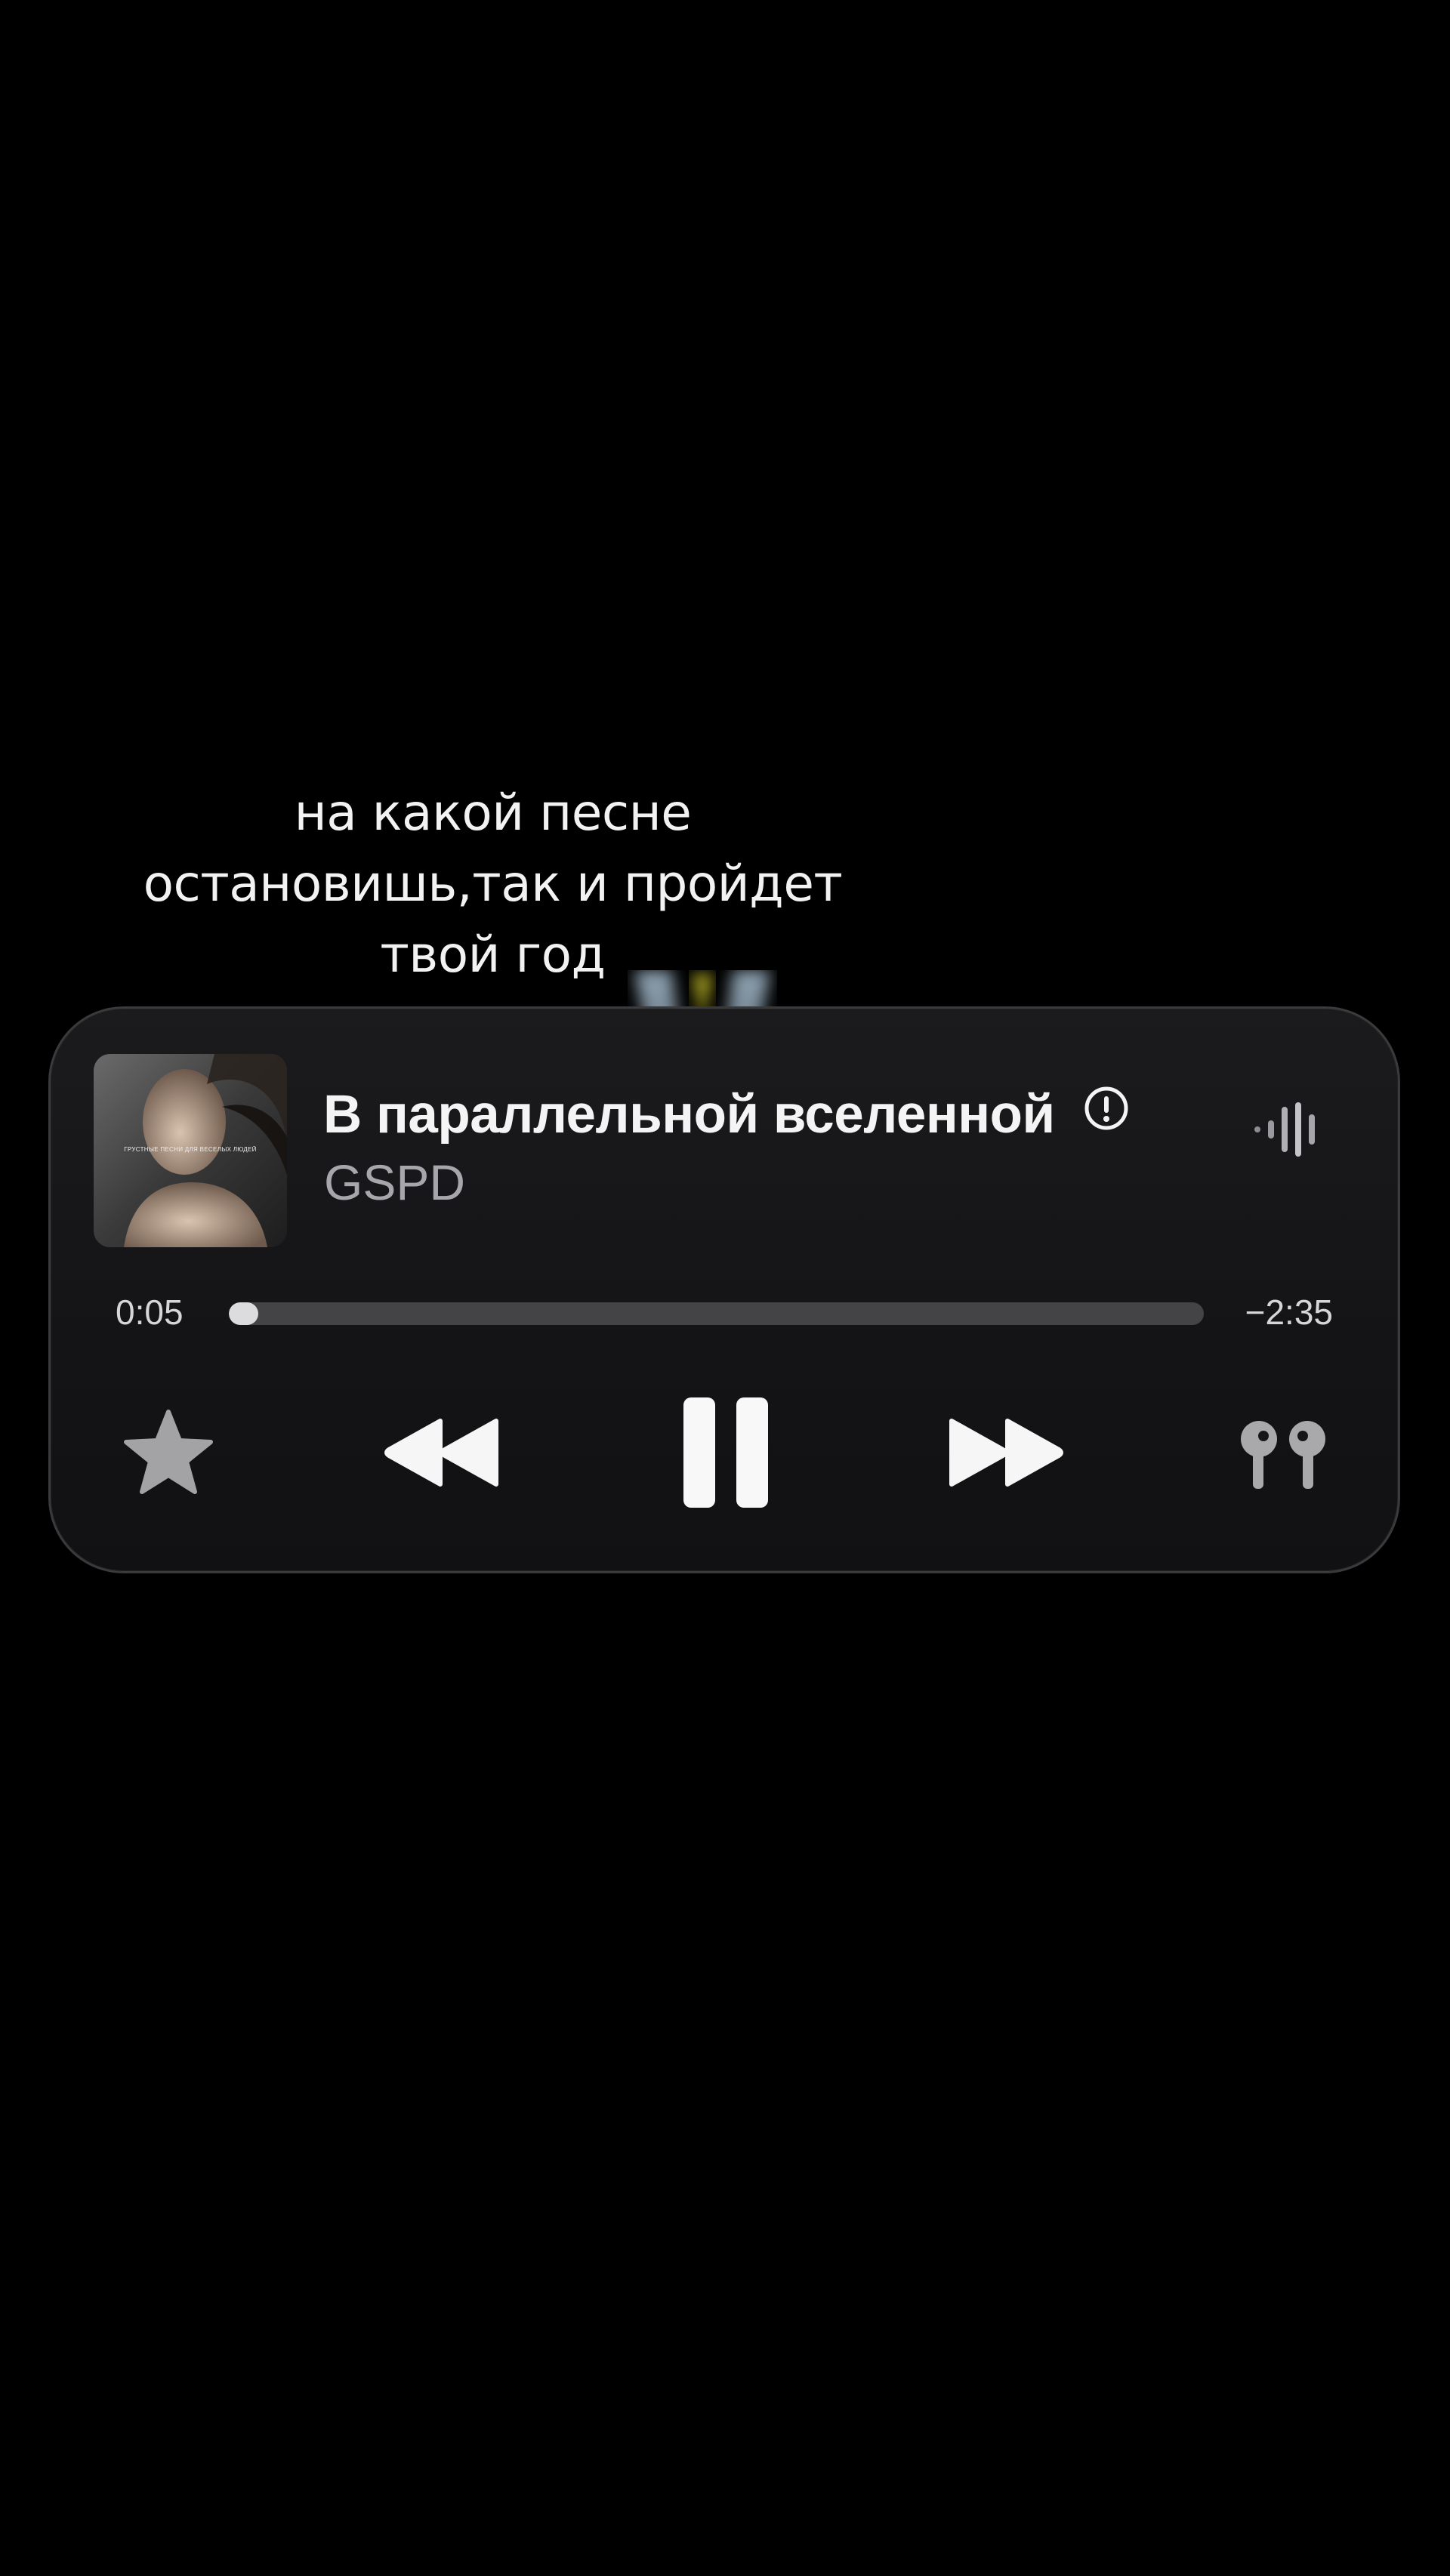 This screenshot has height=2576, width=1450. What do you see at coordinates (1289, 1131) in the screenshot?
I see `waveform-icon` at bounding box center [1289, 1131].